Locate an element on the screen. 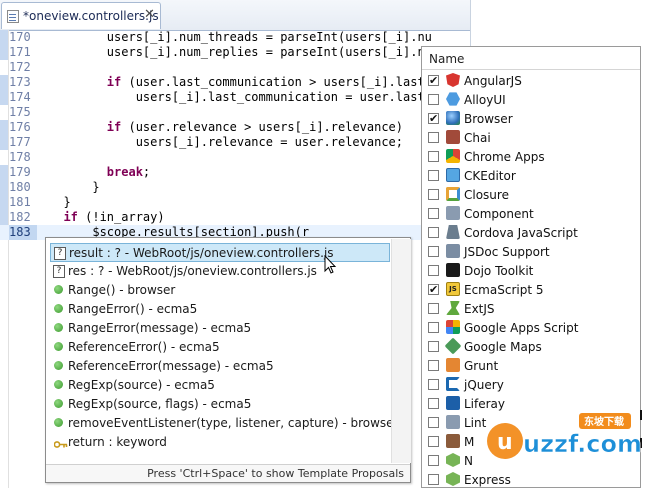 The height and width of the screenshot is (489, 645). chrome-icon is located at coordinates (453, 156).